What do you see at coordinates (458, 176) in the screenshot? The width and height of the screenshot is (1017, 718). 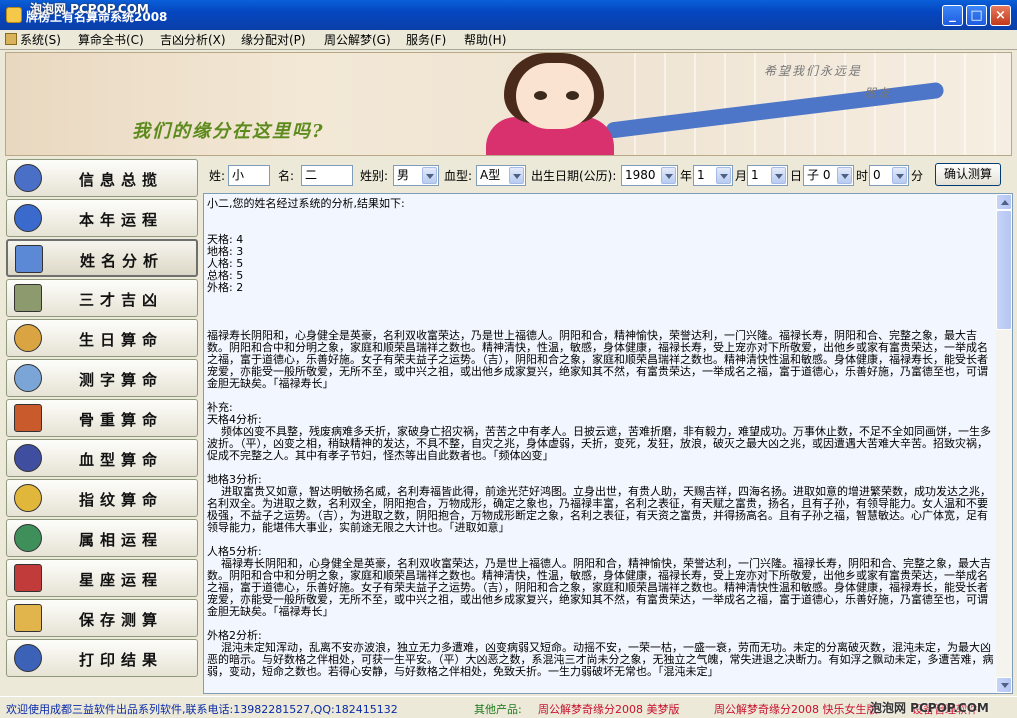 I see `blood-type-label: 血型:` at bounding box center [458, 176].